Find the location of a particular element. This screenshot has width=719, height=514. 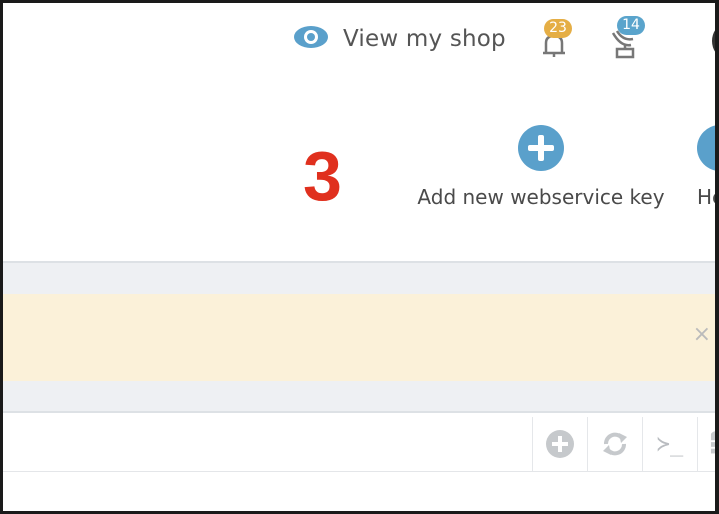

view-my-shop-label: View my shop is located at coordinates (424, 39).